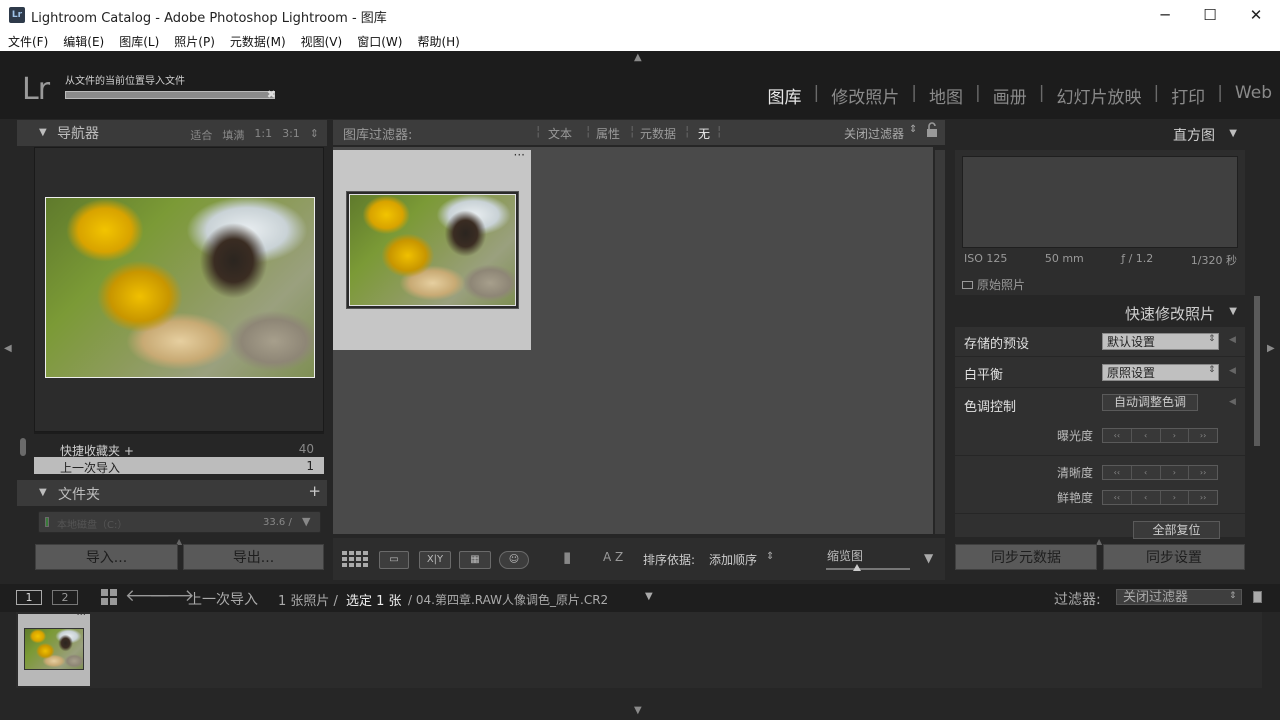  I want to click on sort-direction-icon: A Z, so click(613, 557).